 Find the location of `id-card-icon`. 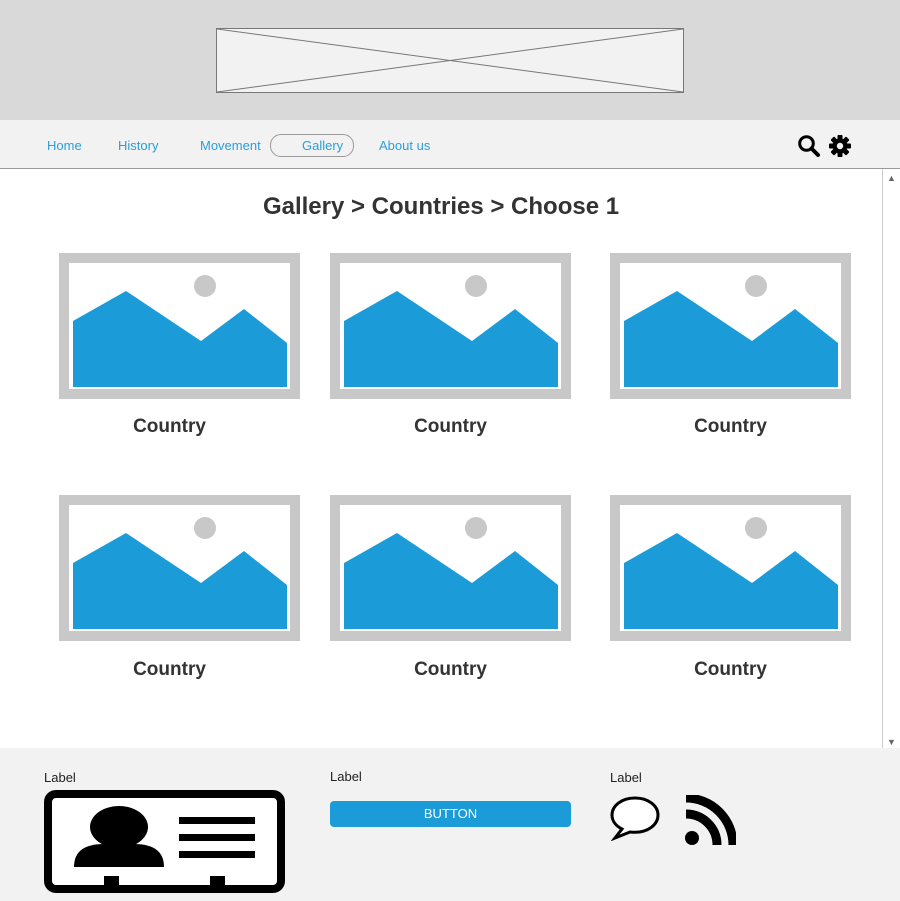

id-card-icon is located at coordinates (164, 841).